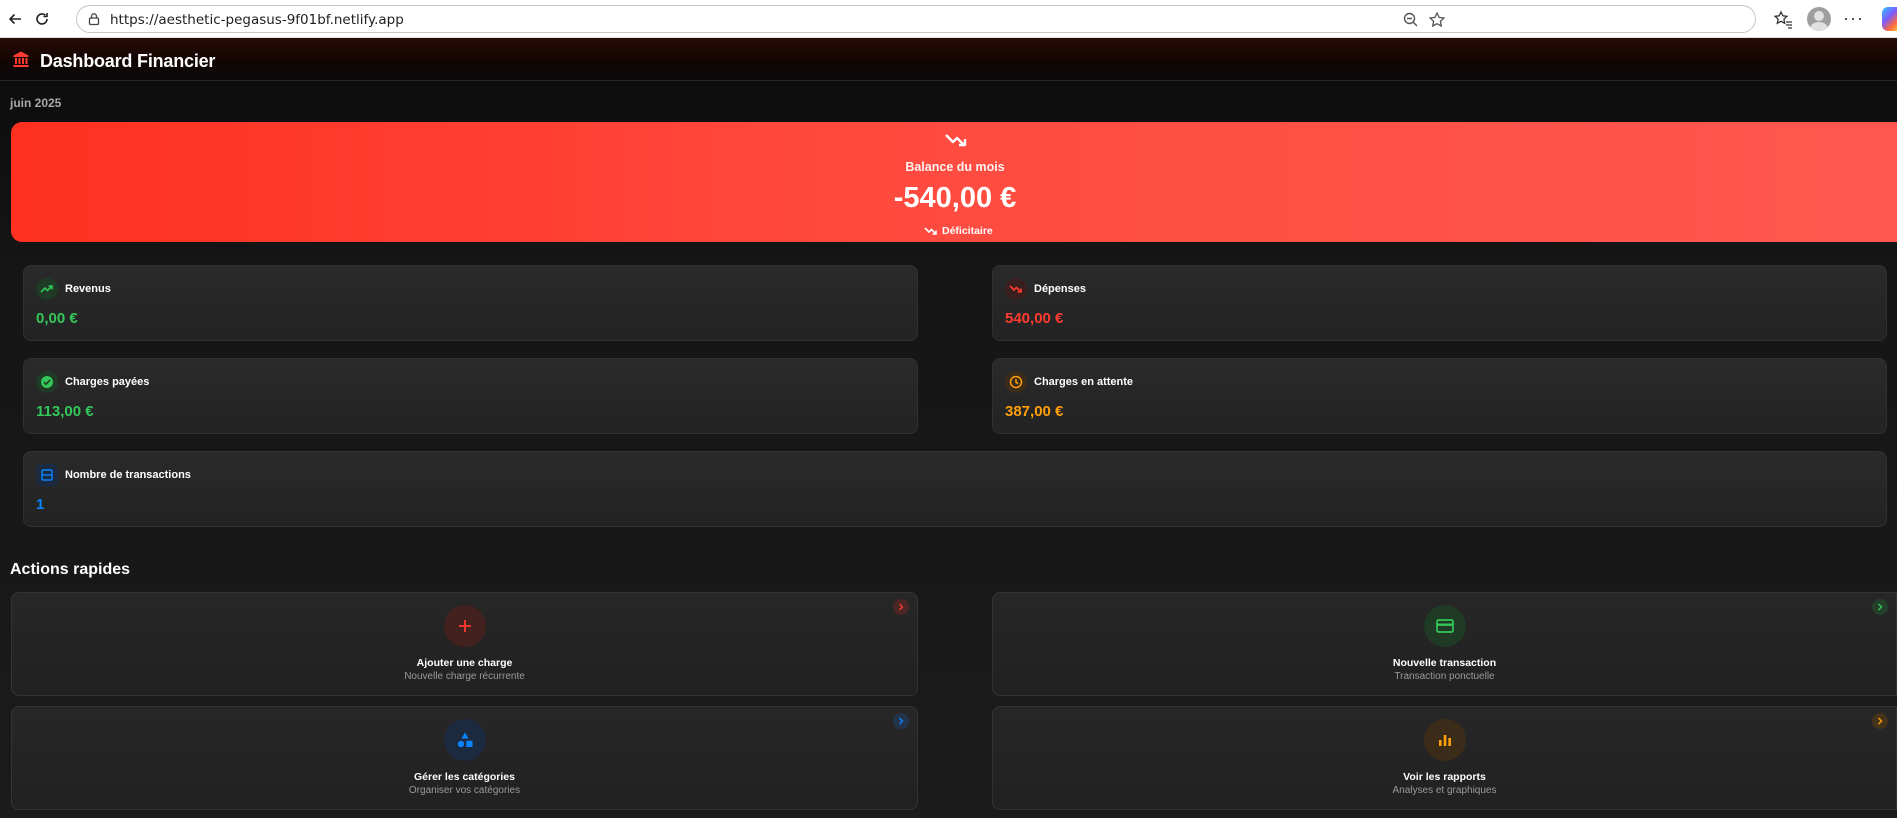  Describe the element at coordinates (1444, 740) in the screenshot. I see `bar-chart-icon` at that location.